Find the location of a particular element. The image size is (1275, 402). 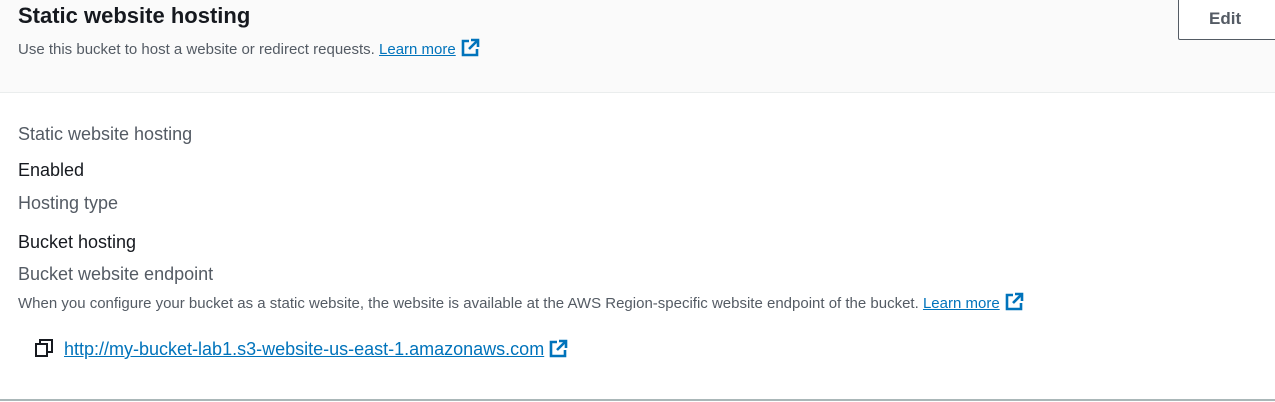

learn-more-link: Learn more is located at coordinates (429, 48).